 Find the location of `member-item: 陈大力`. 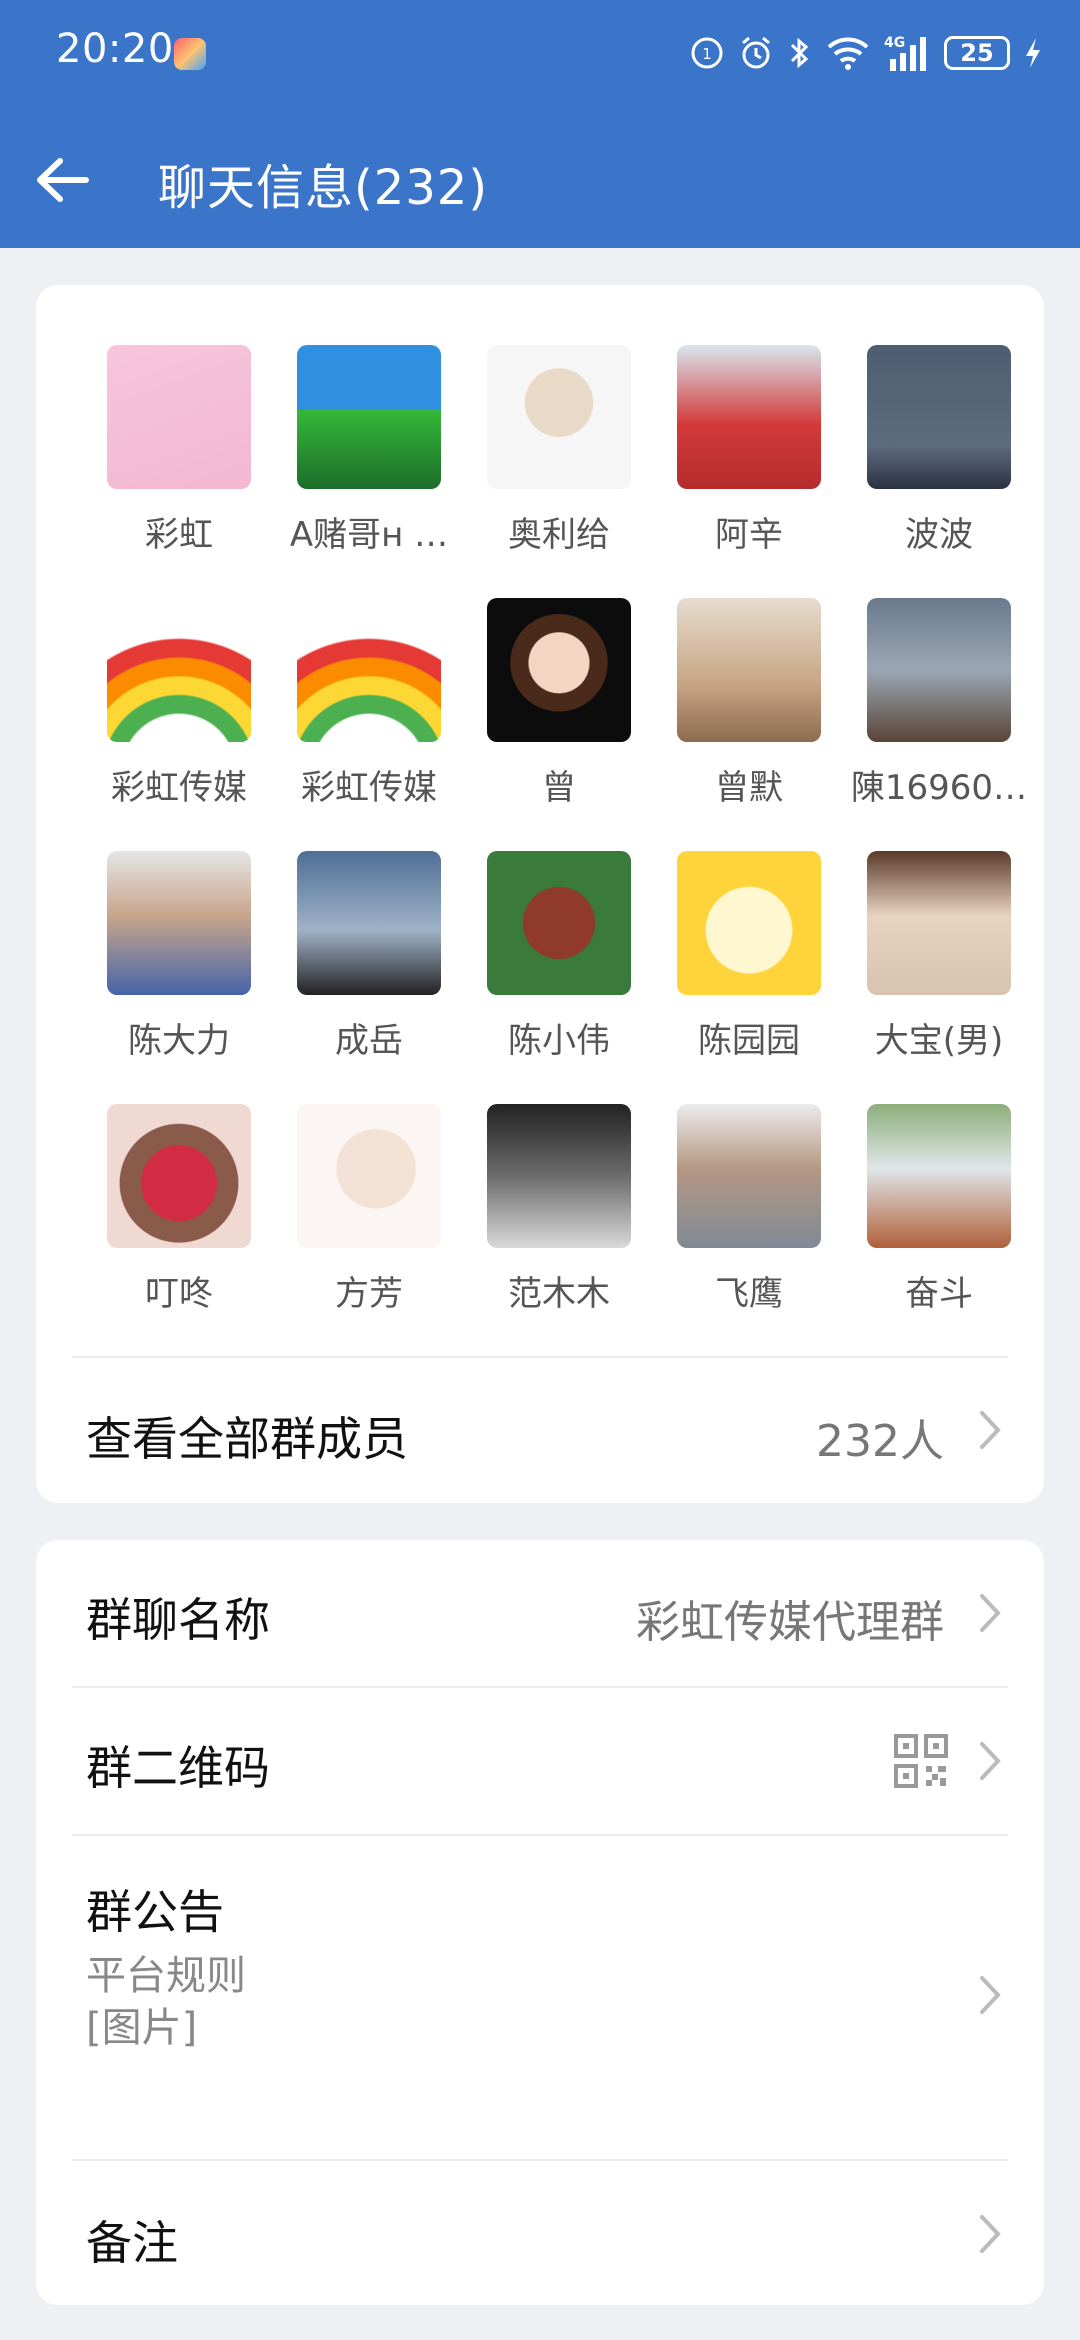

member-item: 陈大力 is located at coordinates (179, 977).